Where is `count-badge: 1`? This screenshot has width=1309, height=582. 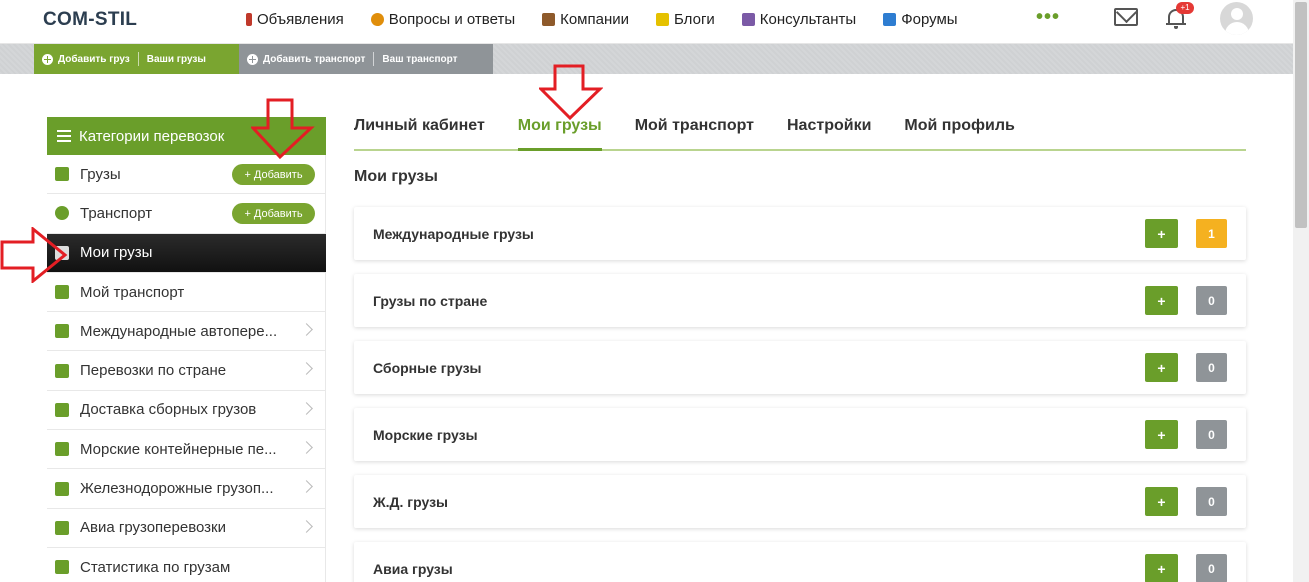
count-badge: 1 is located at coordinates (1211, 233).